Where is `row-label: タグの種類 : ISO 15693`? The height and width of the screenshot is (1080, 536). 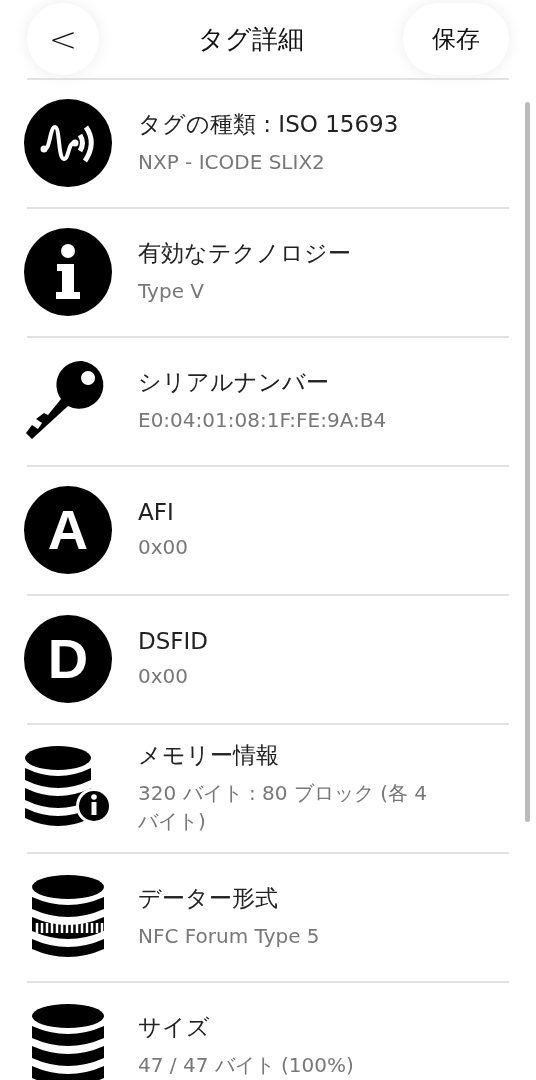
row-label: タグの種類 : ISO 15693 is located at coordinates (268, 124).